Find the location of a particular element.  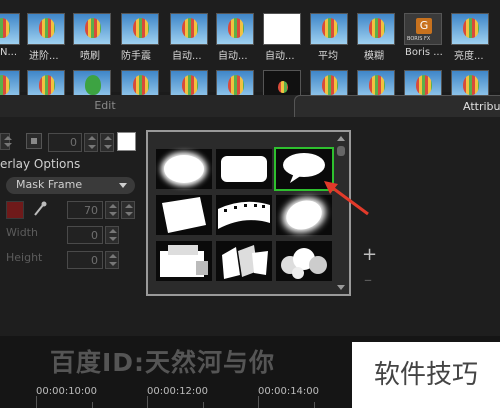

width-label: Width is located at coordinates (22, 232).